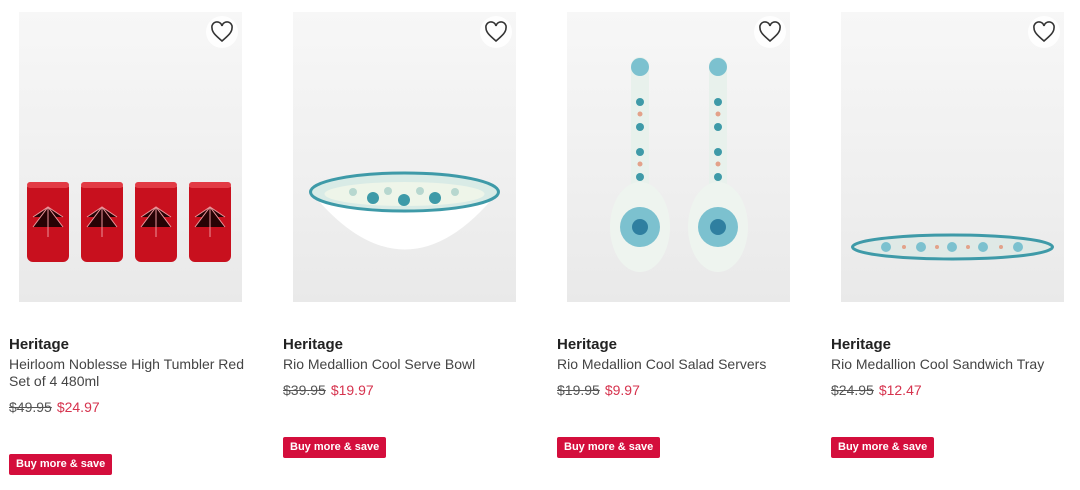 This screenshot has height=490, width=1080. What do you see at coordinates (328, 390) in the screenshot?
I see `product-price: $39.95 $19.97` at bounding box center [328, 390].